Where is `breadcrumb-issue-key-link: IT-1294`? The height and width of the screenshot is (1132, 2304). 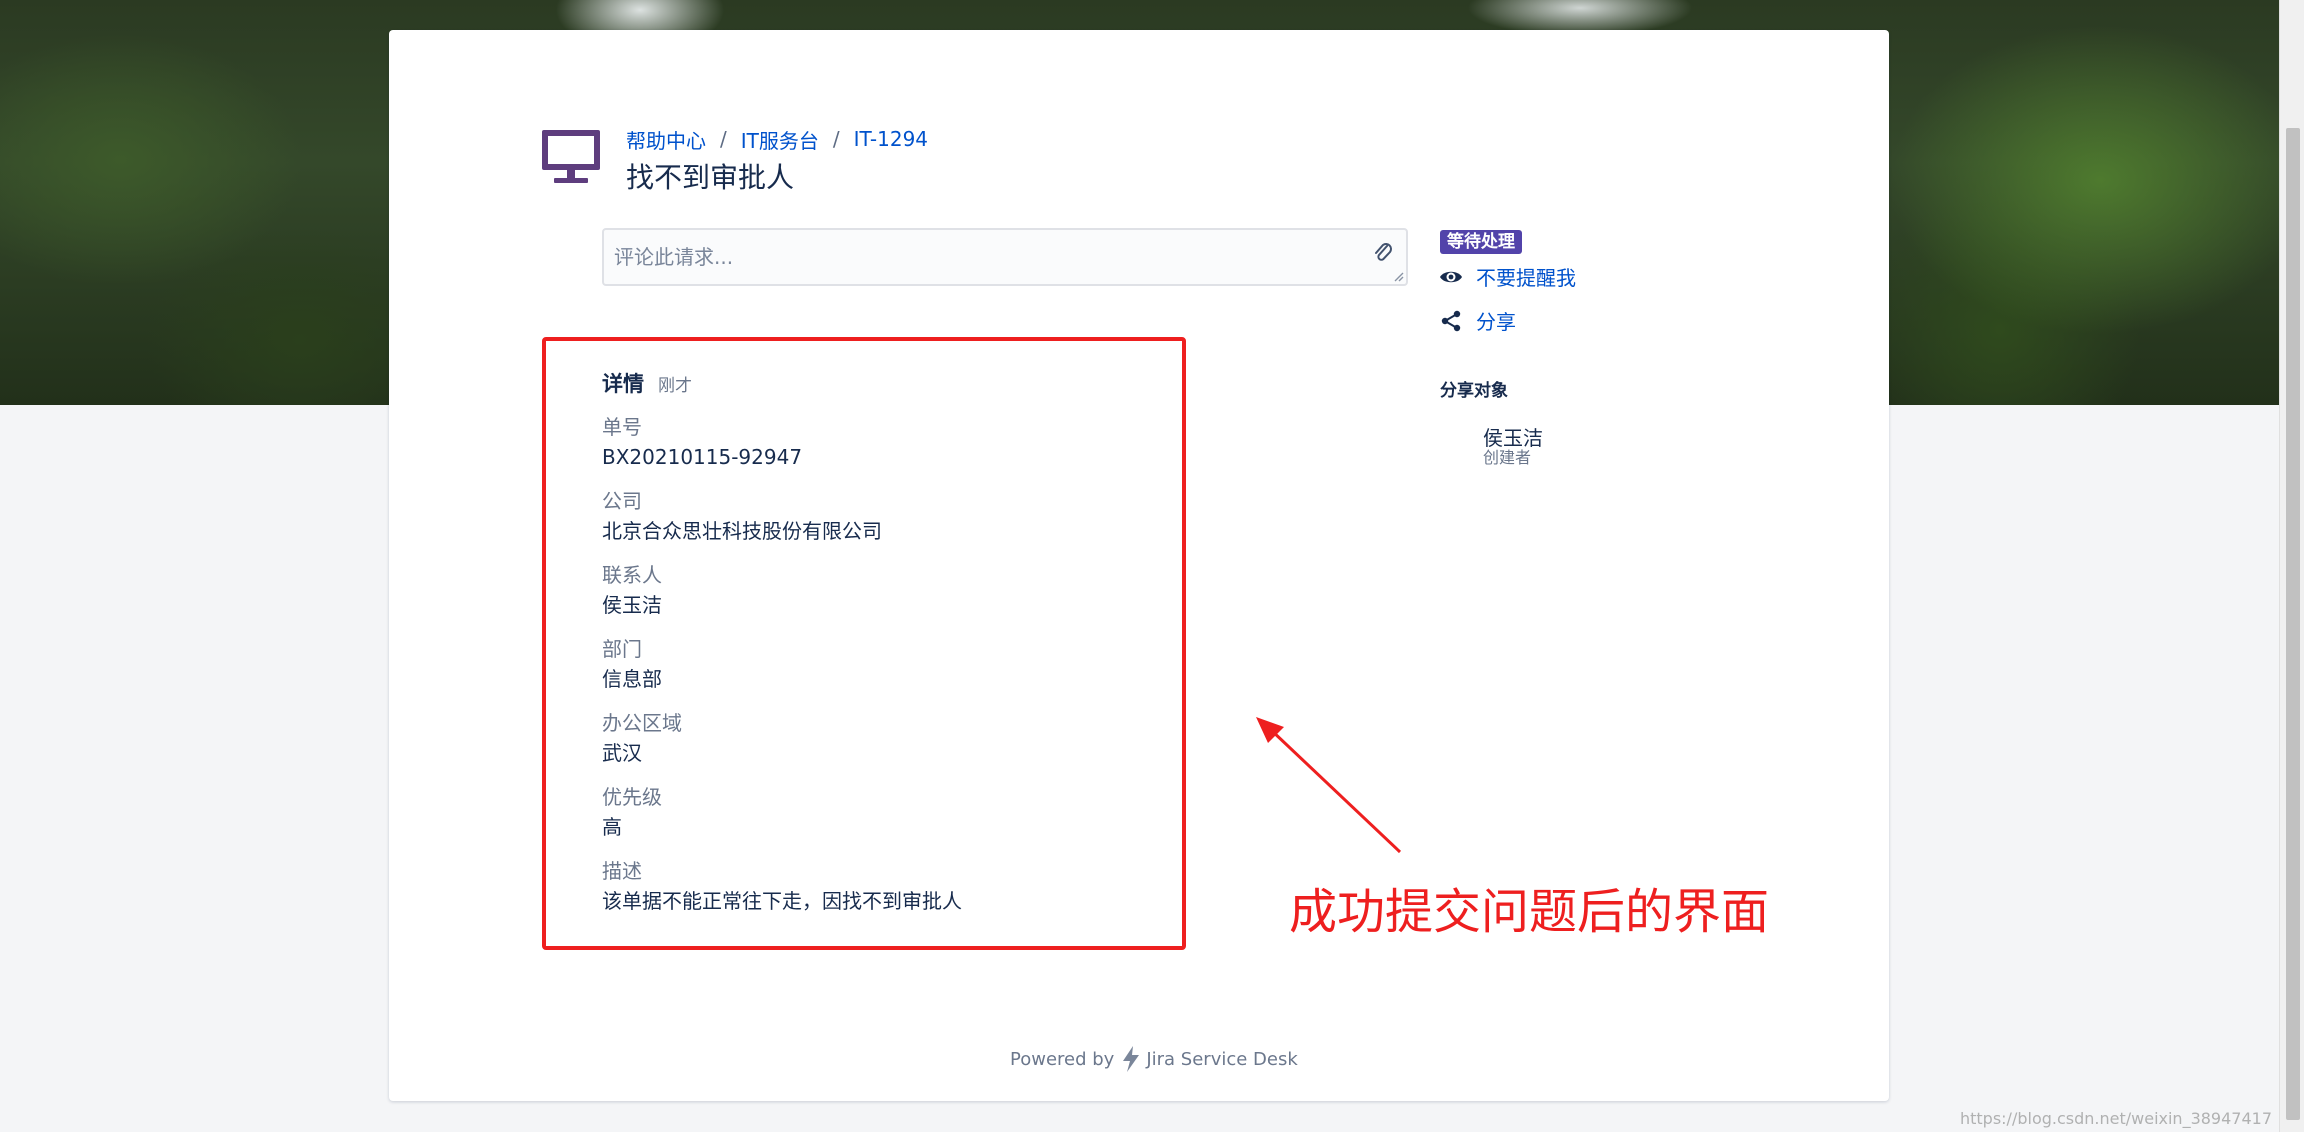 breadcrumb-issue-key-link: IT-1294 is located at coordinates (891, 139).